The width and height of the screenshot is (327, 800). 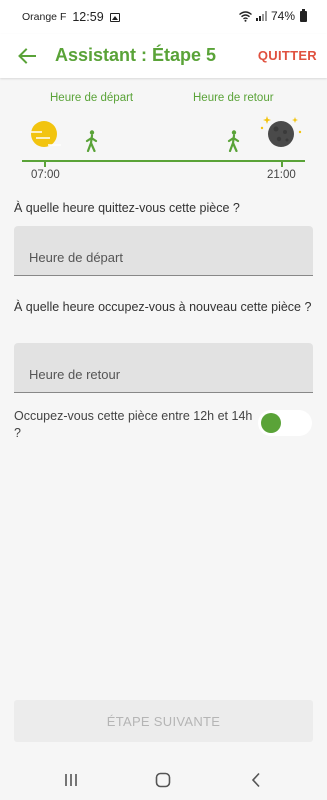 I want to click on next-step-button: ÉTAPE SUIVANTE, so click(x=163, y=721).